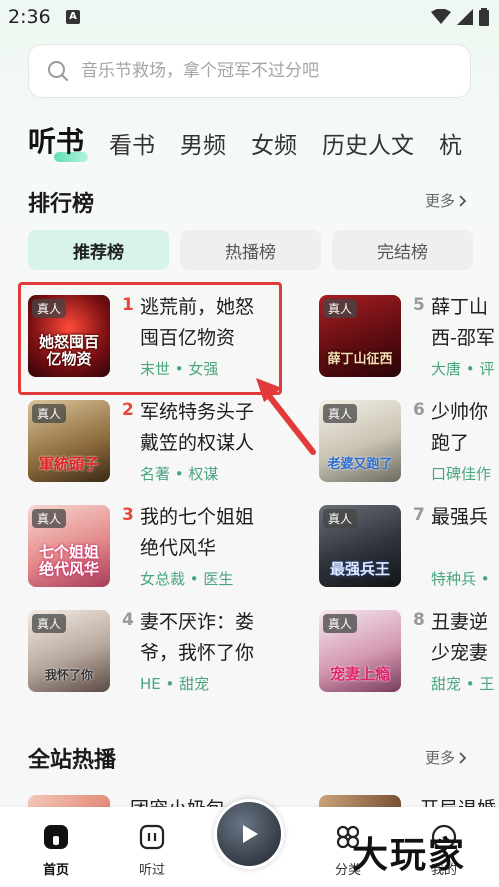 This screenshot has height=887, width=499. What do you see at coordinates (402, 250) in the screenshot?
I see `subtab-finished: 完结榜` at bounding box center [402, 250].